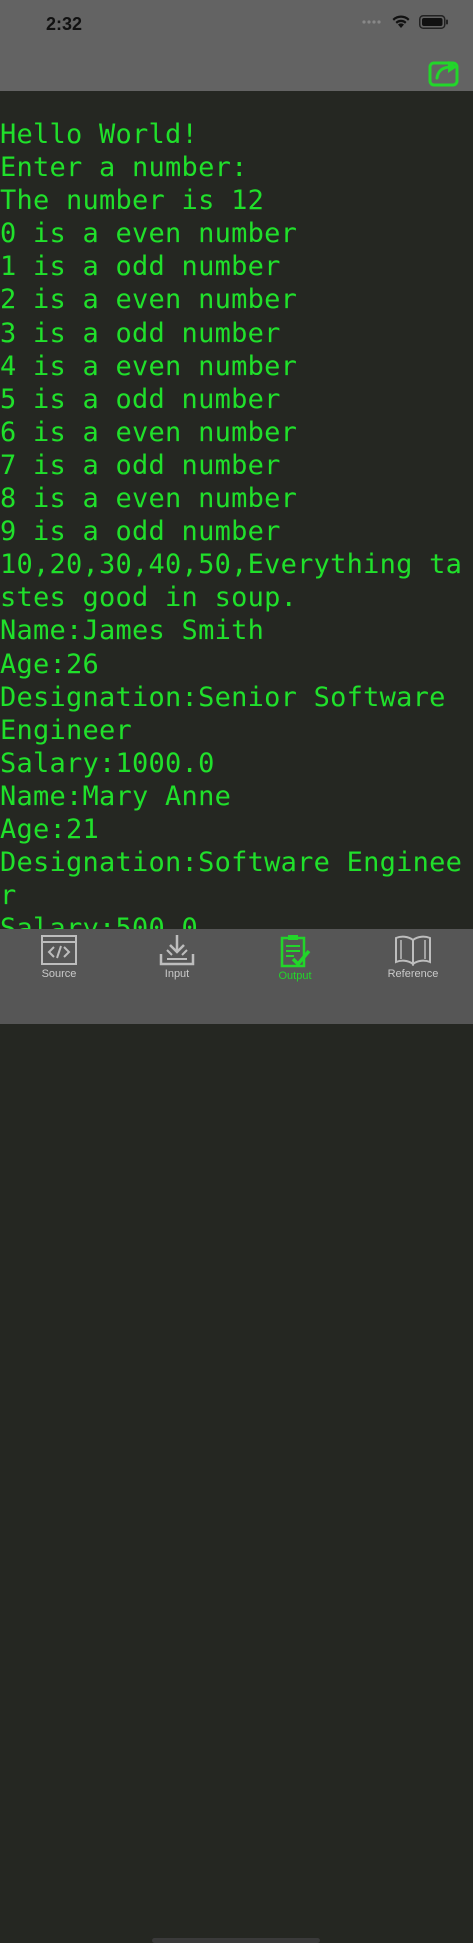 This screenshot has height=1943, width=473. What do you see at coordinates (236, 71) in the screenshot?
I see `navigation-bar` at bounding box center [236, 71].